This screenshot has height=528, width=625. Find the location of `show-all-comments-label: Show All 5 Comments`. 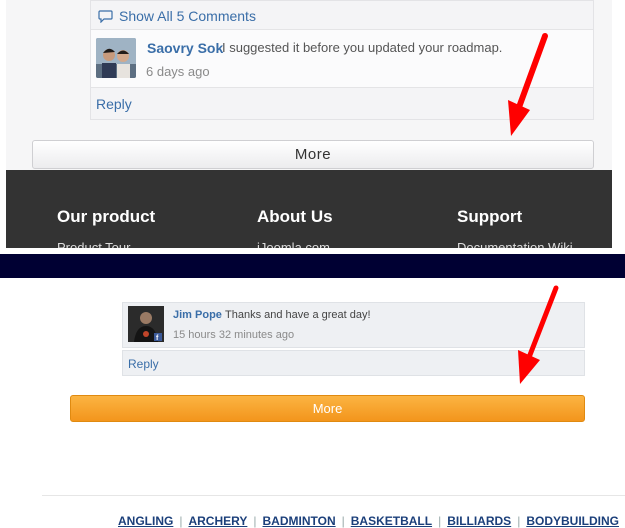

show-all-comments-label: Show All 5 Comments is located at coordinates (187, 16).